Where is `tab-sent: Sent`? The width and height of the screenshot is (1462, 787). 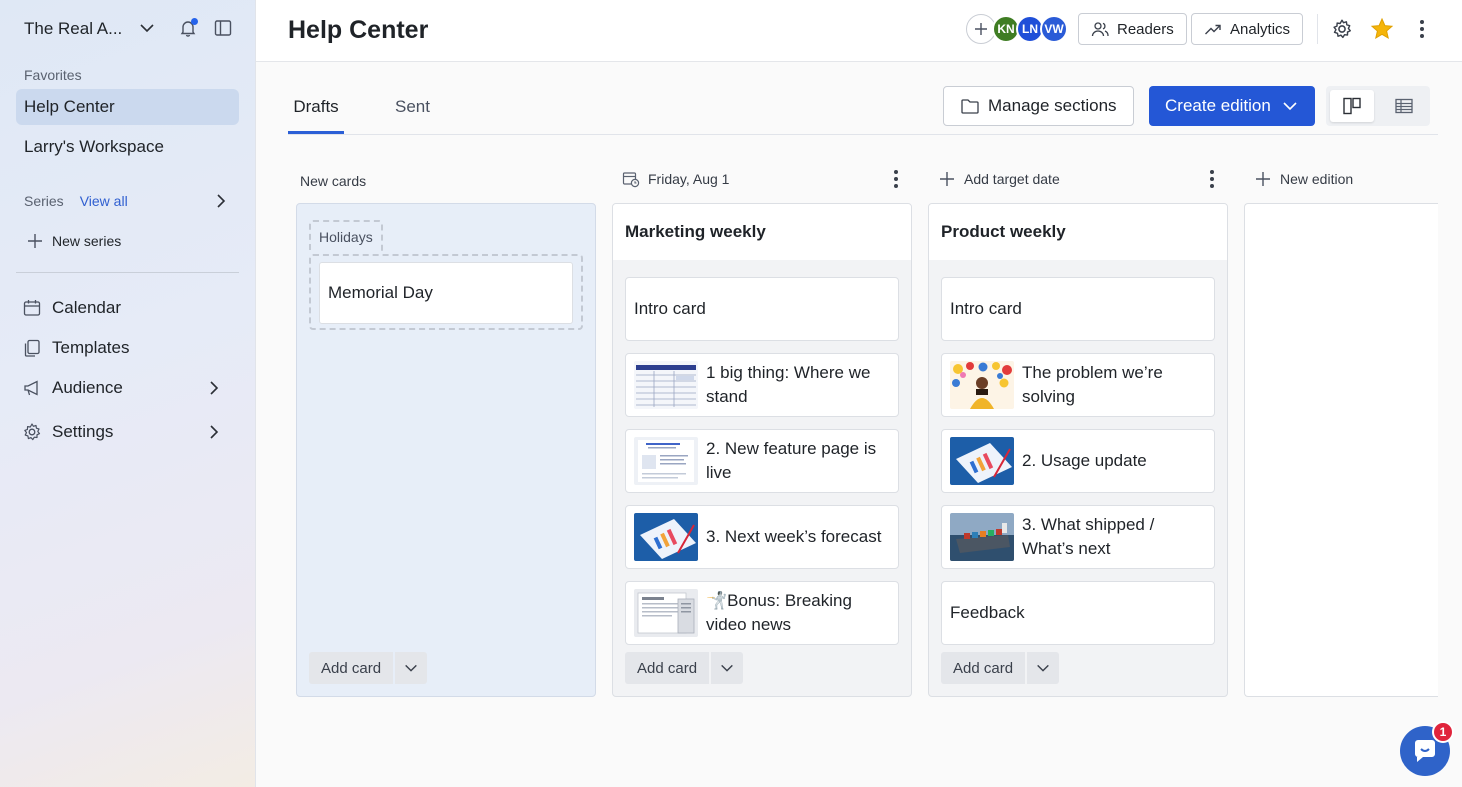
tab-sent: Sent is located at coordinates (412, 115).